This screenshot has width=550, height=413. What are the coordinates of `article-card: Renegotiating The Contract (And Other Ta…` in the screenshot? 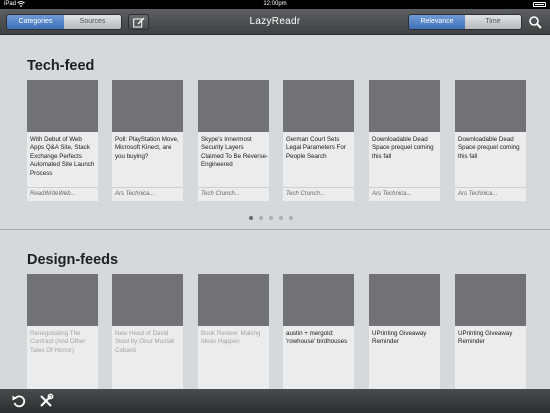 It's located at (62, 331).